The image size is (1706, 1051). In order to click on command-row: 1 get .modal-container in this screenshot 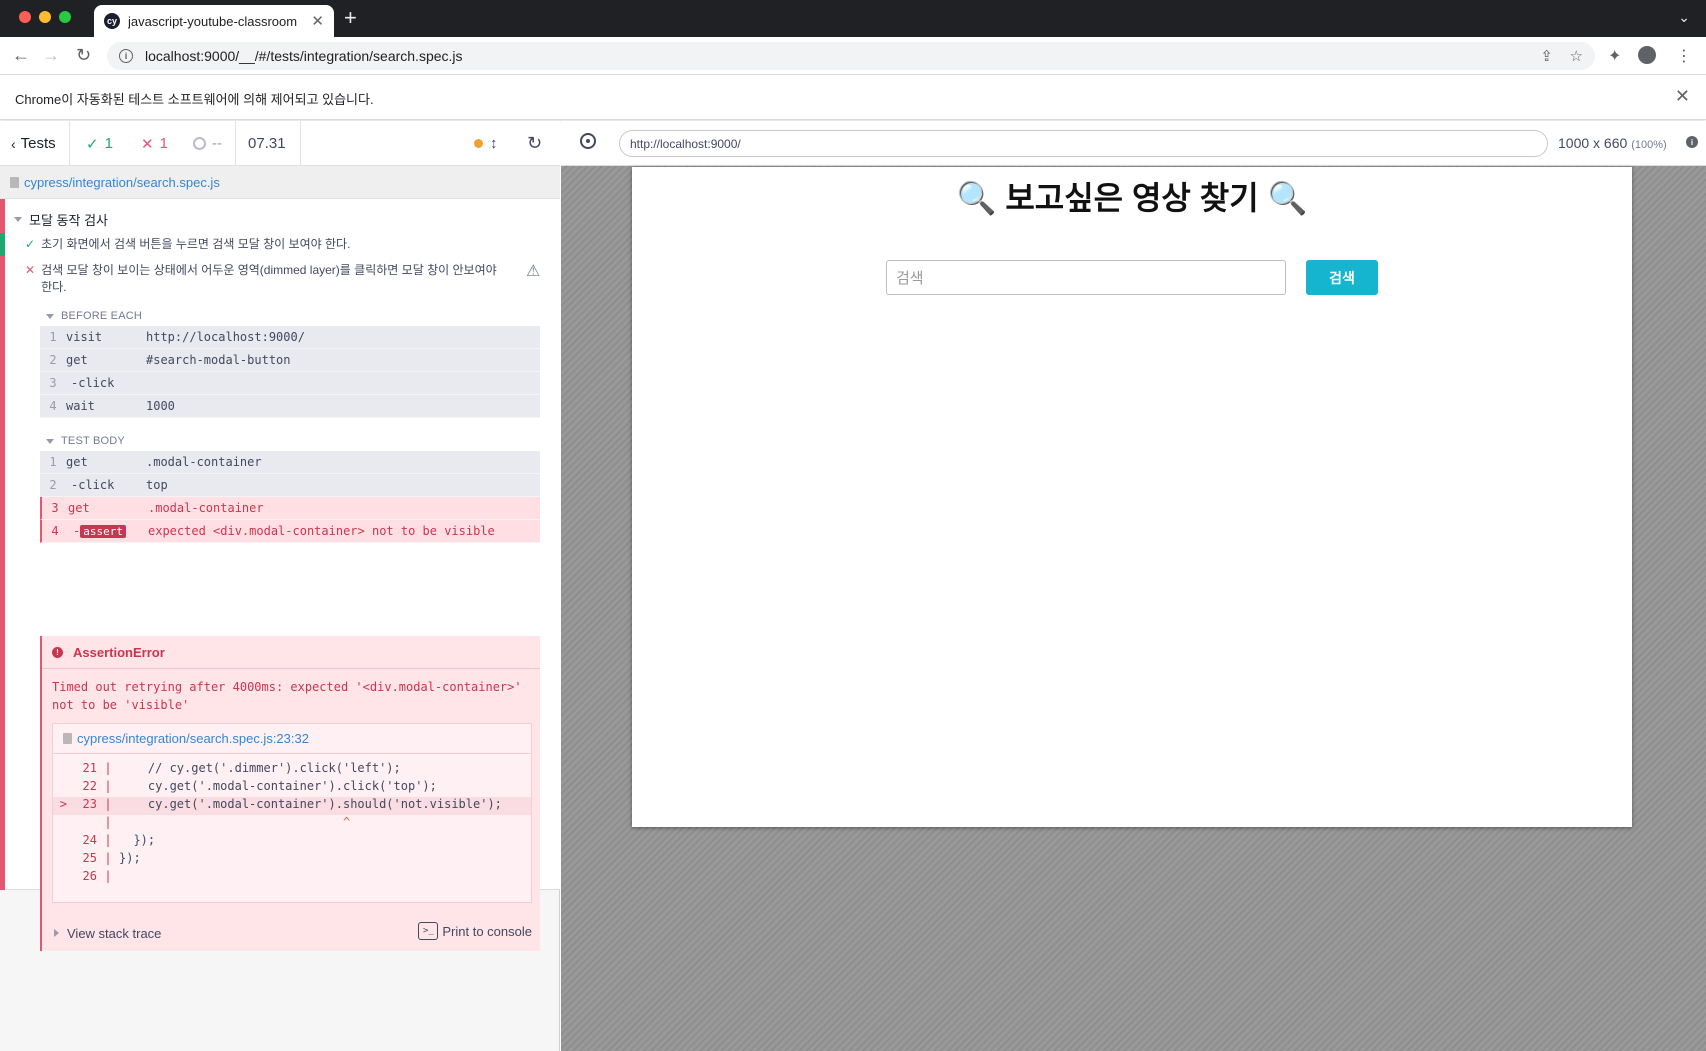, I will do `click(290, 462)`.